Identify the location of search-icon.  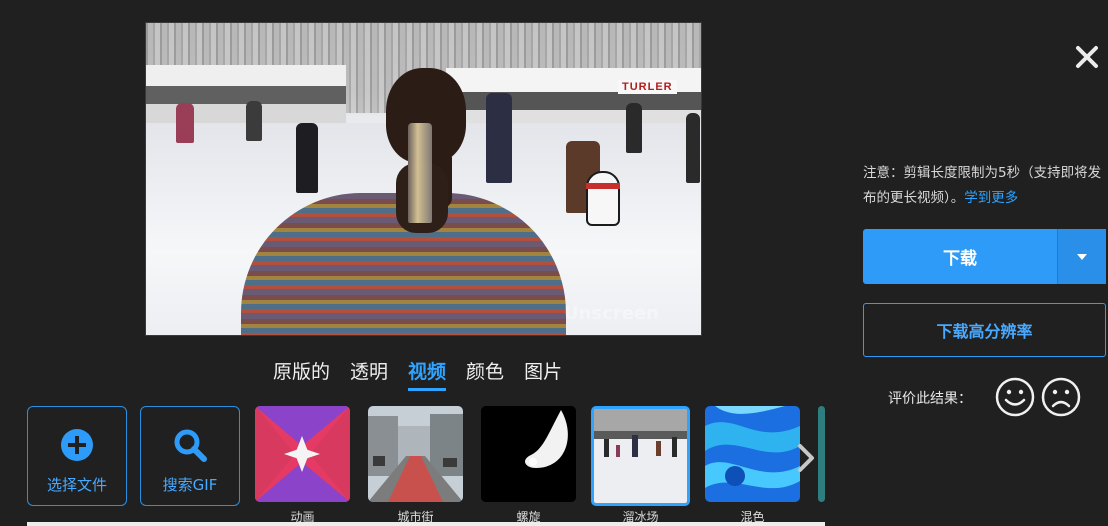
(190, 445).